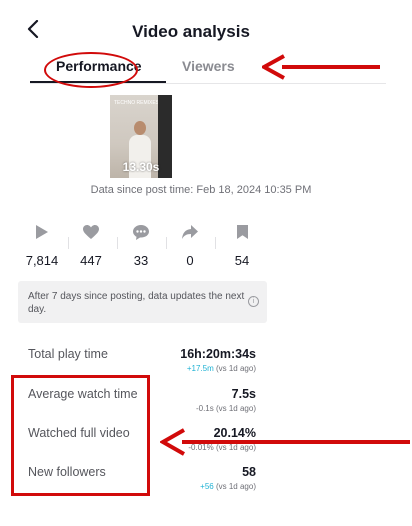 This screenshot has width=412, height=526. Describe the element at coordinates (140, 128) in the screenshot. I see `thumbnail-person` at that location.